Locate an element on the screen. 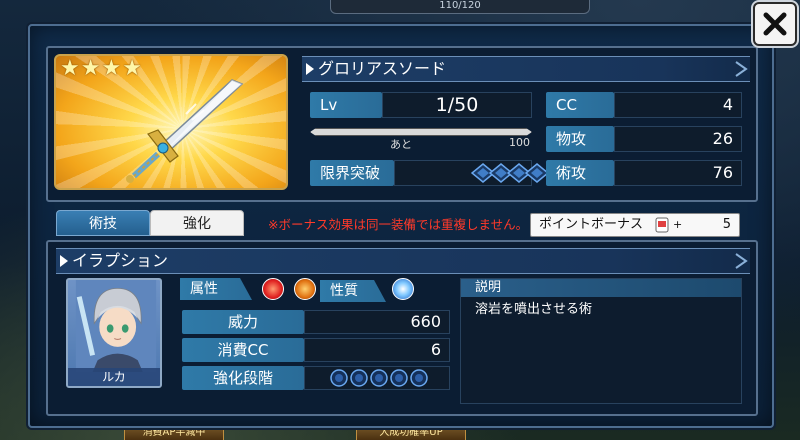  description-head: 説明 is located at coordinates (601, 288).